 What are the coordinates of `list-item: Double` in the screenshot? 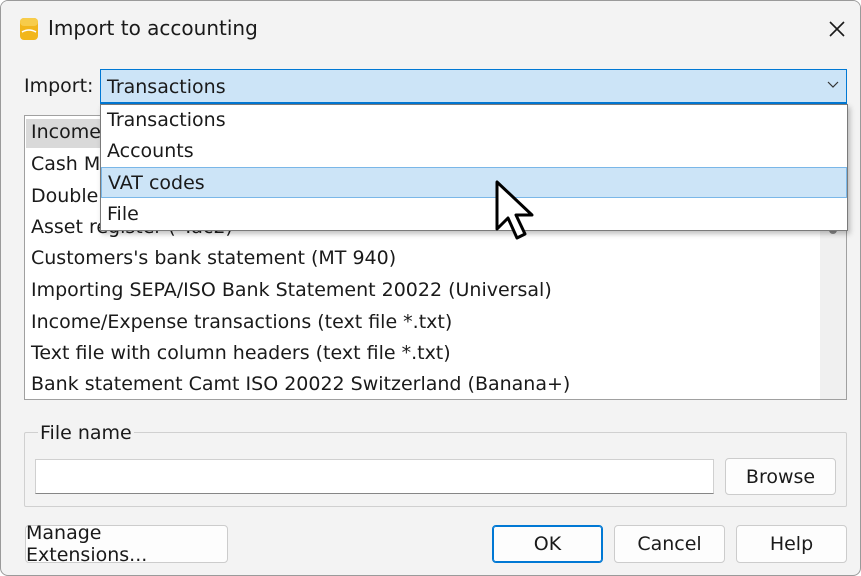 It's located at (64, 196).